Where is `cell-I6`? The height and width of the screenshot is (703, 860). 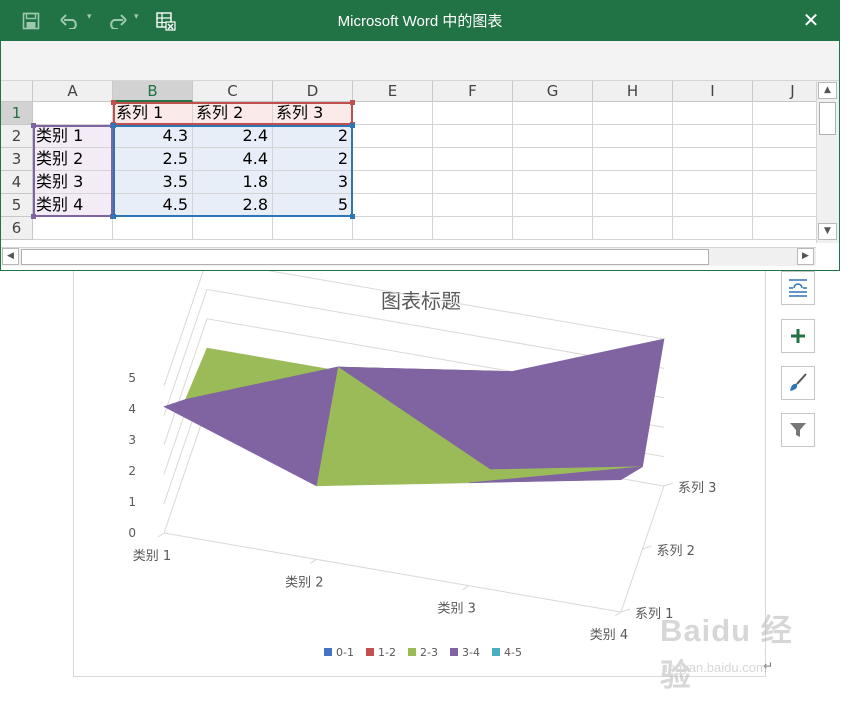 cell-I6 is located at coordinates (713, 228).